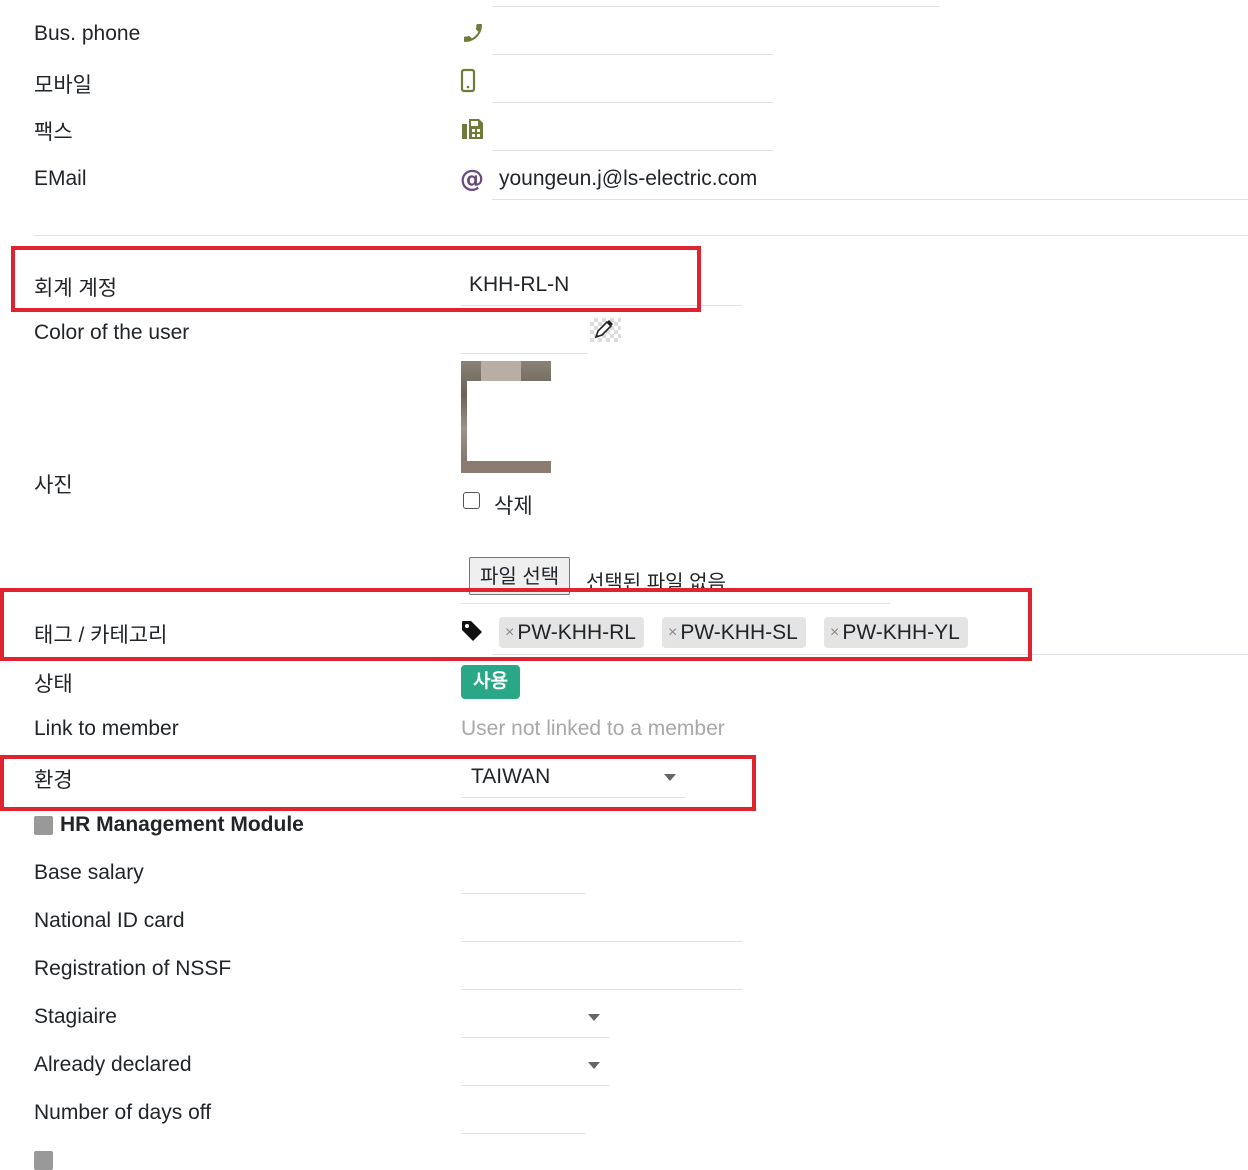 The image size is (1248, 1170). Describe the element at coordinates (656, 583) in the screenshot. I see `file-status-text: 선택된 파일 없음` at that location.